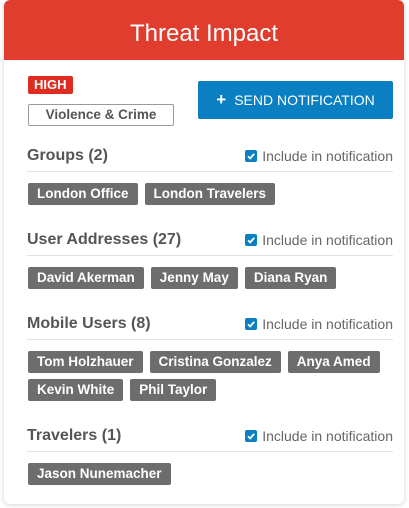 Image resolution: width=409 pixels, height=508 pixels. Describe the element at coordinates (221, 99) in the screenshot. I see `plus-icon: +` at that location.